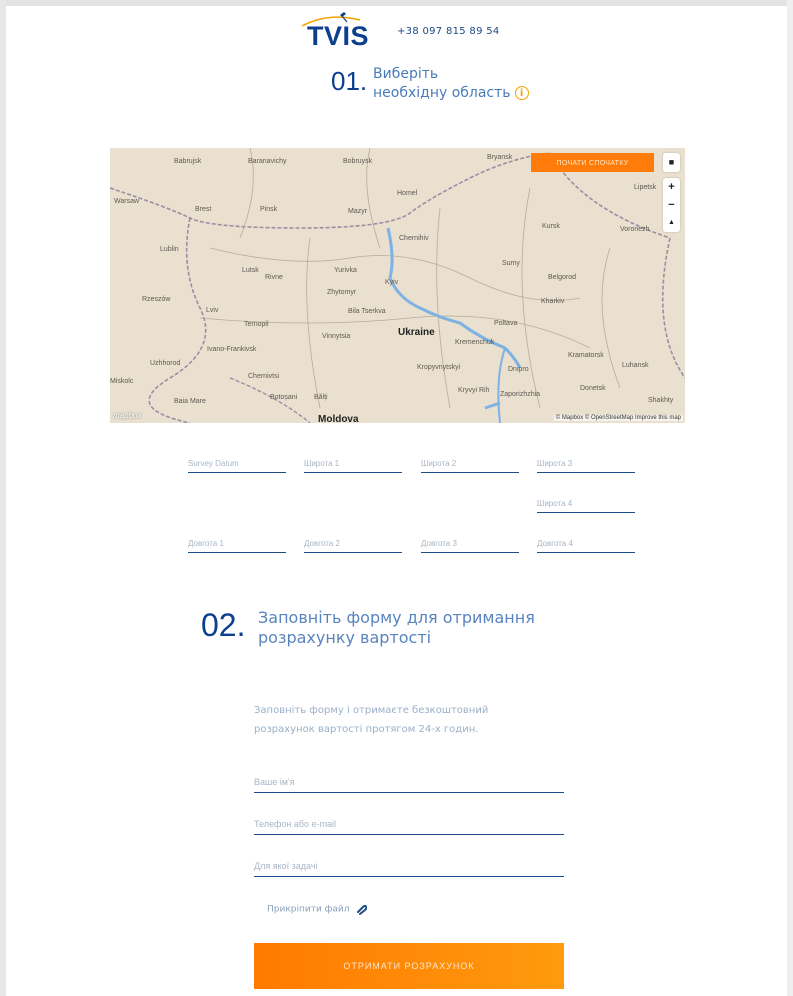  I want to click on map-country-label: Moldova, so click(338, 418).